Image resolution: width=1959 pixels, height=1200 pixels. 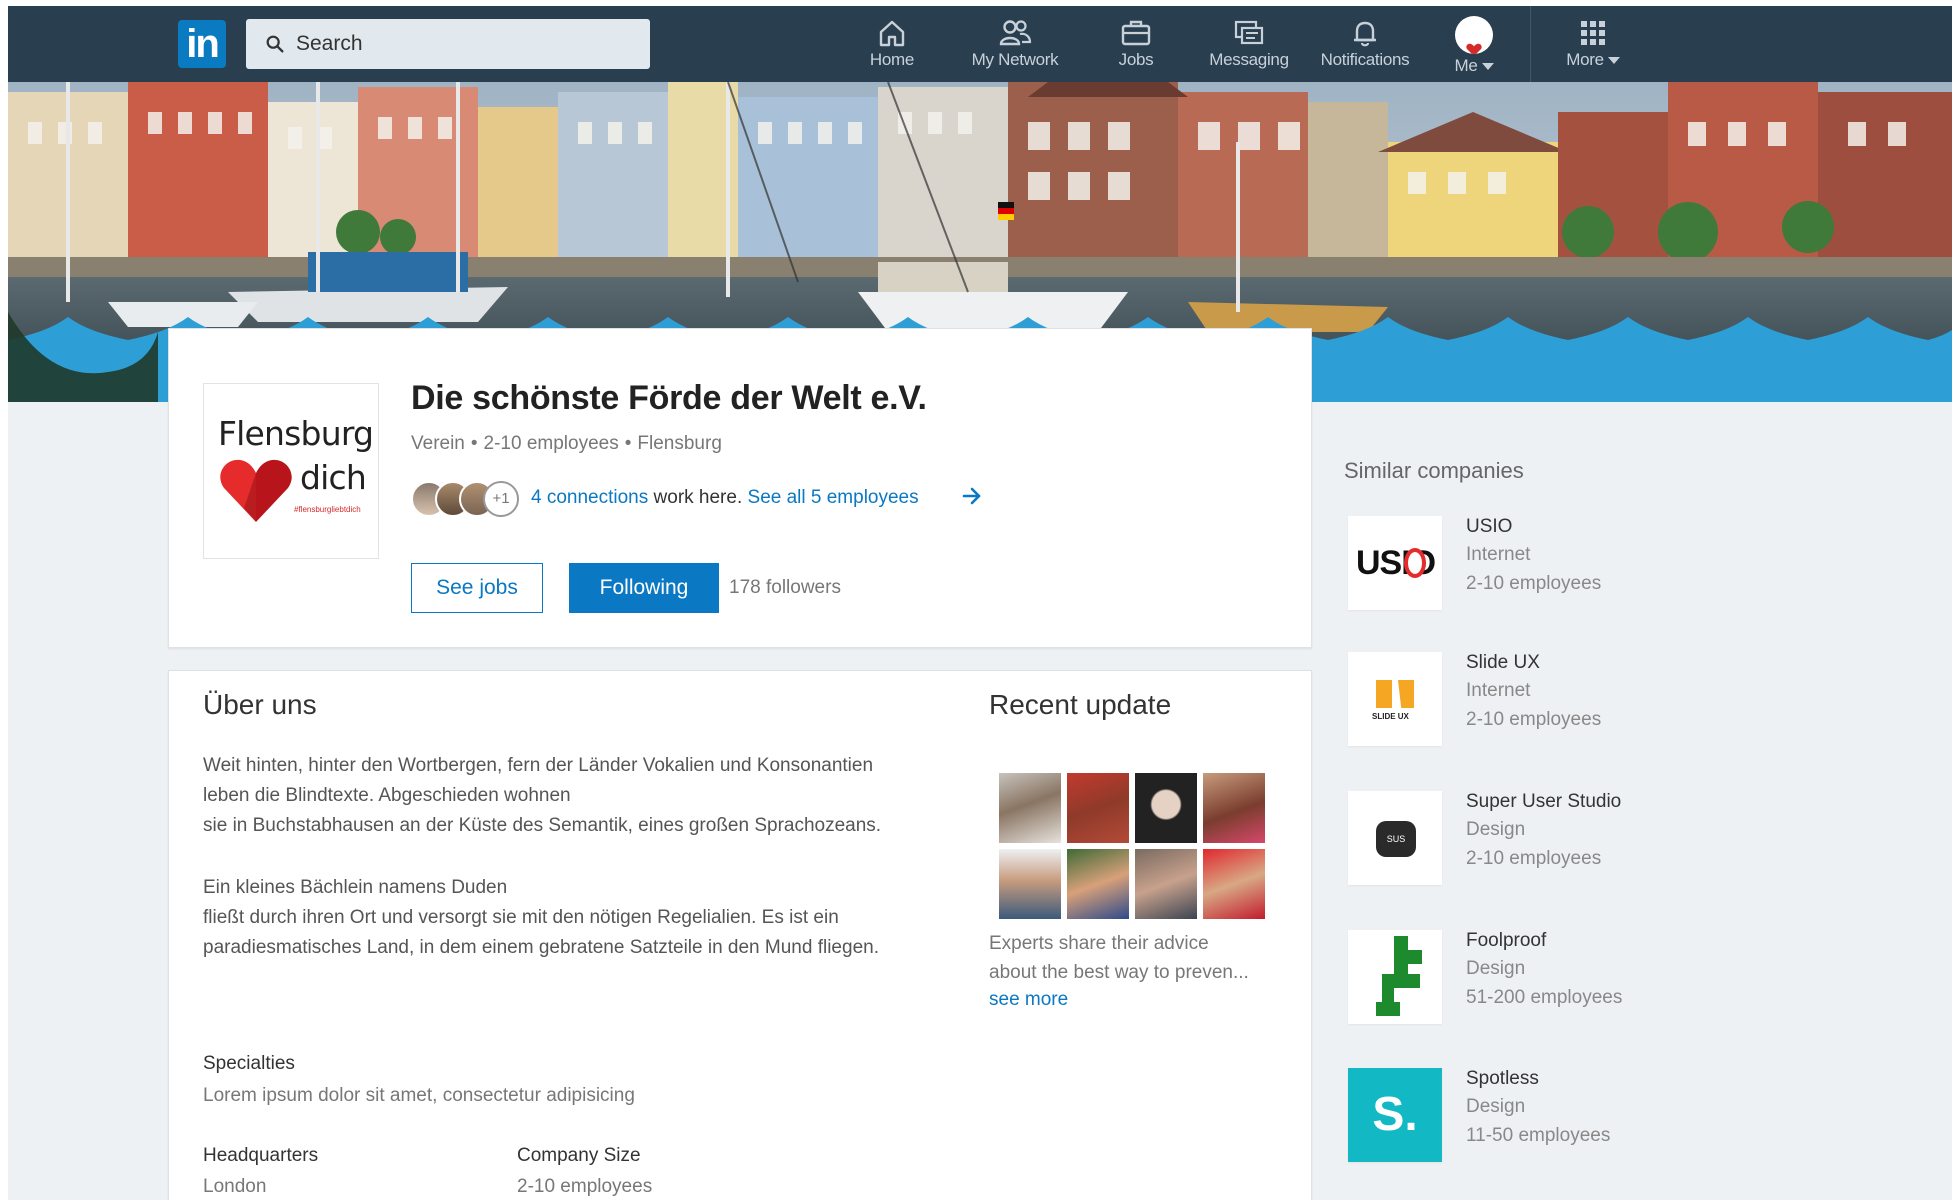 I want to click on grid-icon, so click(x=1593, y=33).